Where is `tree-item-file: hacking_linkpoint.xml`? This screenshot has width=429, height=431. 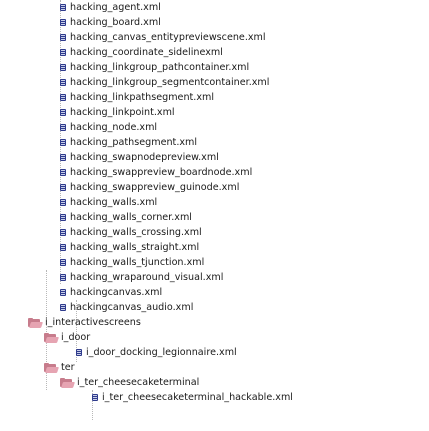 tree-item-file: hacking_linkpoint.xml is located at coordinates (117, 112).